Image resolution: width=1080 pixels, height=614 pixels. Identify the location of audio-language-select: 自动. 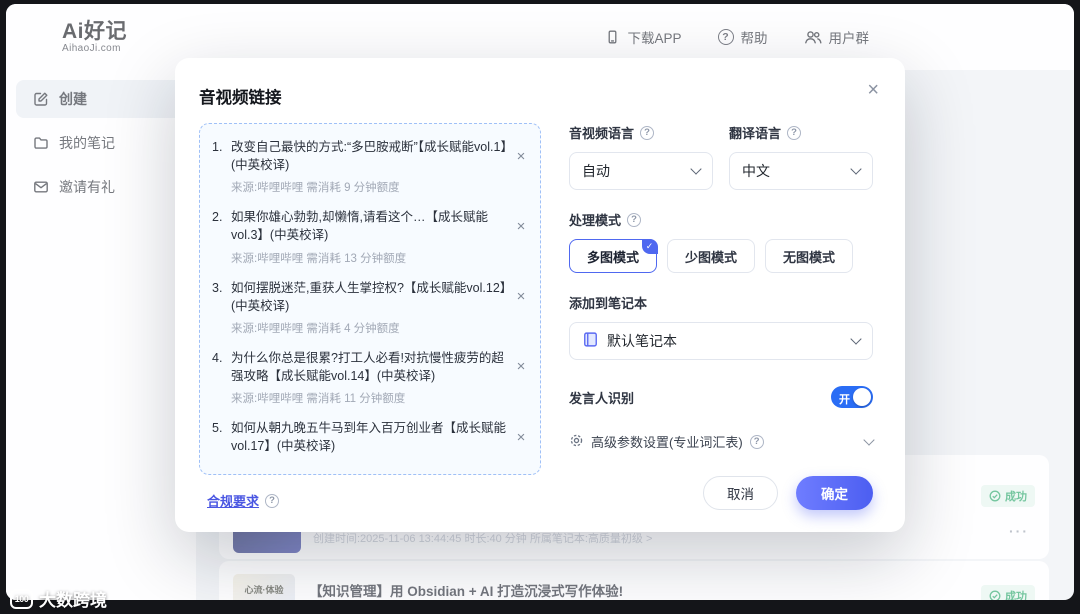
(641, 171).